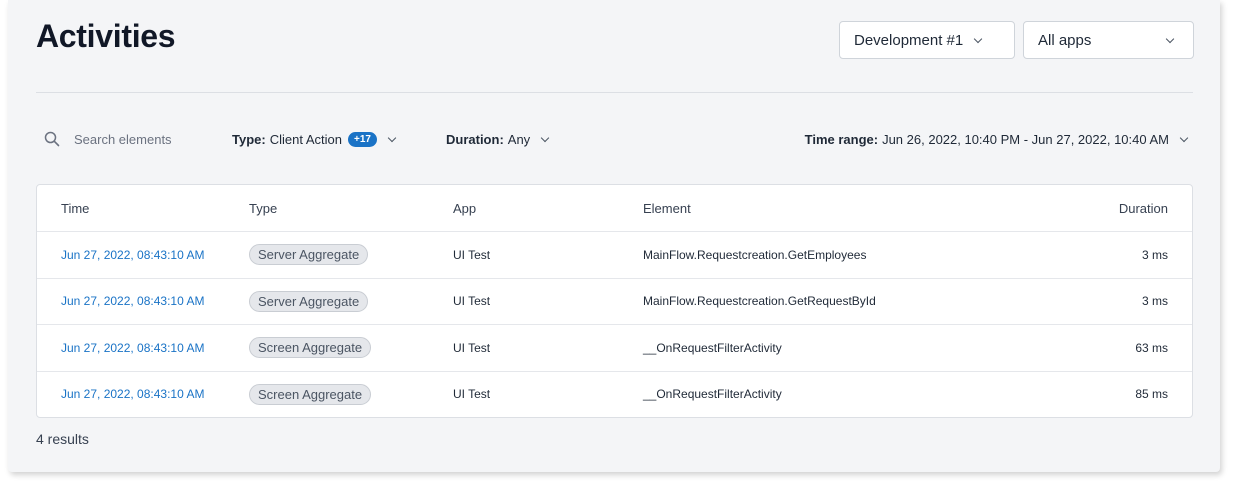 The image size is (1235, 487). What do you see at coordinates (52, 139) in the screenshot?
I see `search-icon` at bounding box center [52, 139].